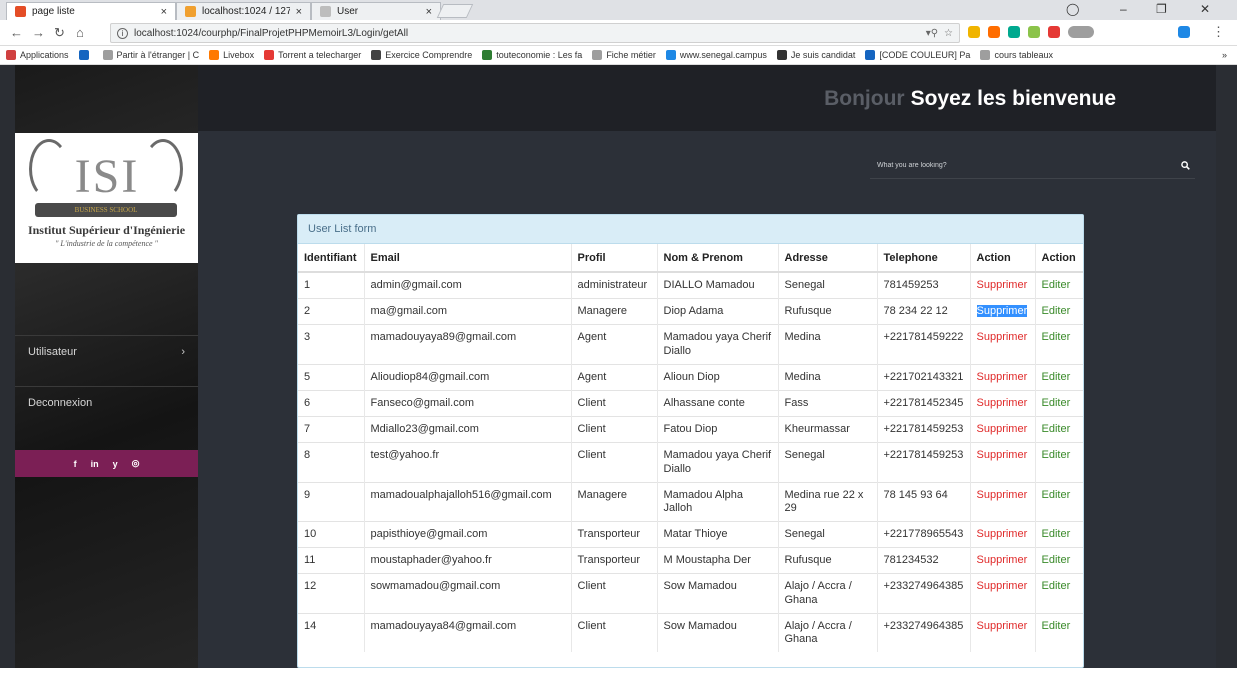 This screenshot has height=678, width=1237. I want to click on linkedin-icon: in, so click(95, 464).